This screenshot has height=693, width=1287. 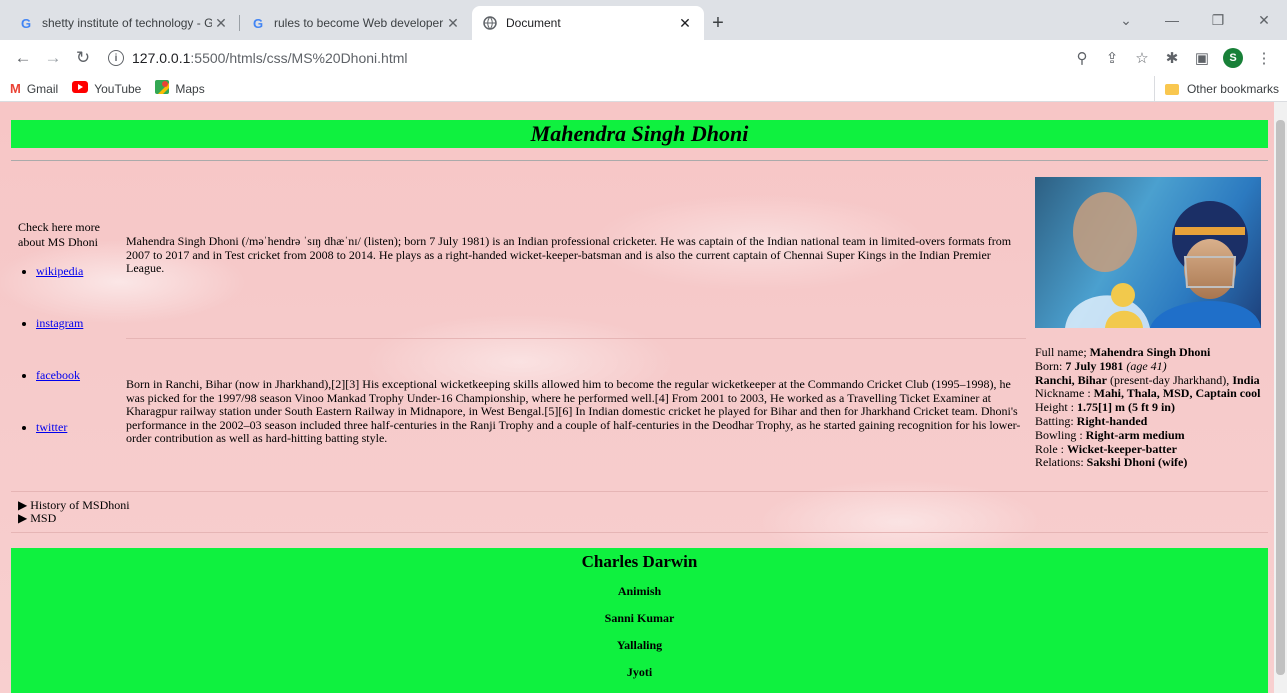 What do you see at coordinates (73, 394) in the screenshot?
I see `list-item: facebook` at bounding box center [73, 394].